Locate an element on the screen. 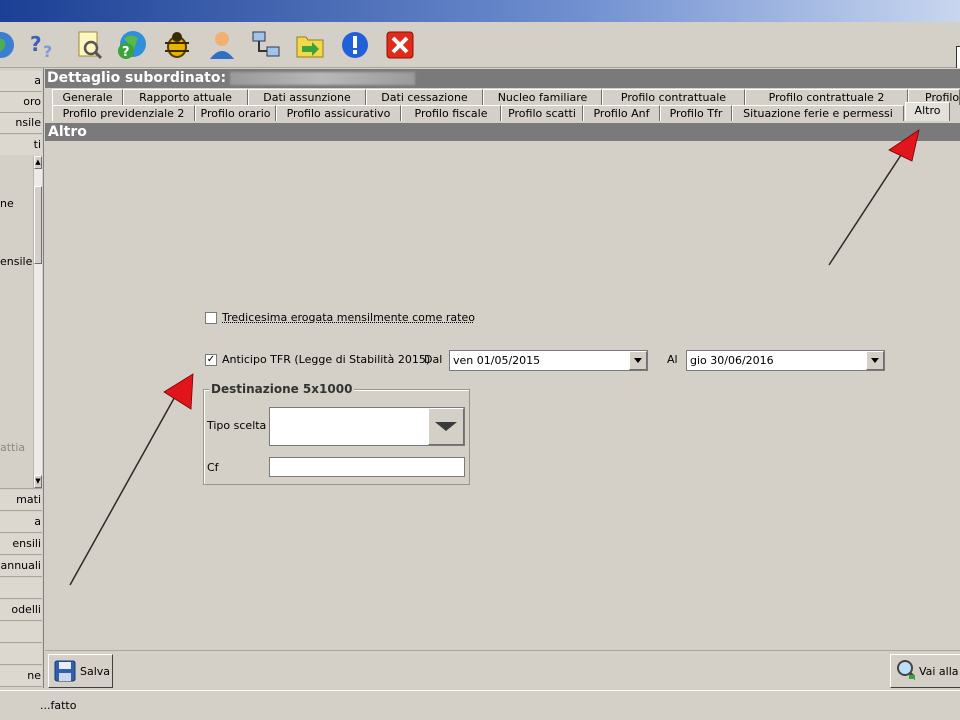  info-icon is located at coordinates (355, 45).